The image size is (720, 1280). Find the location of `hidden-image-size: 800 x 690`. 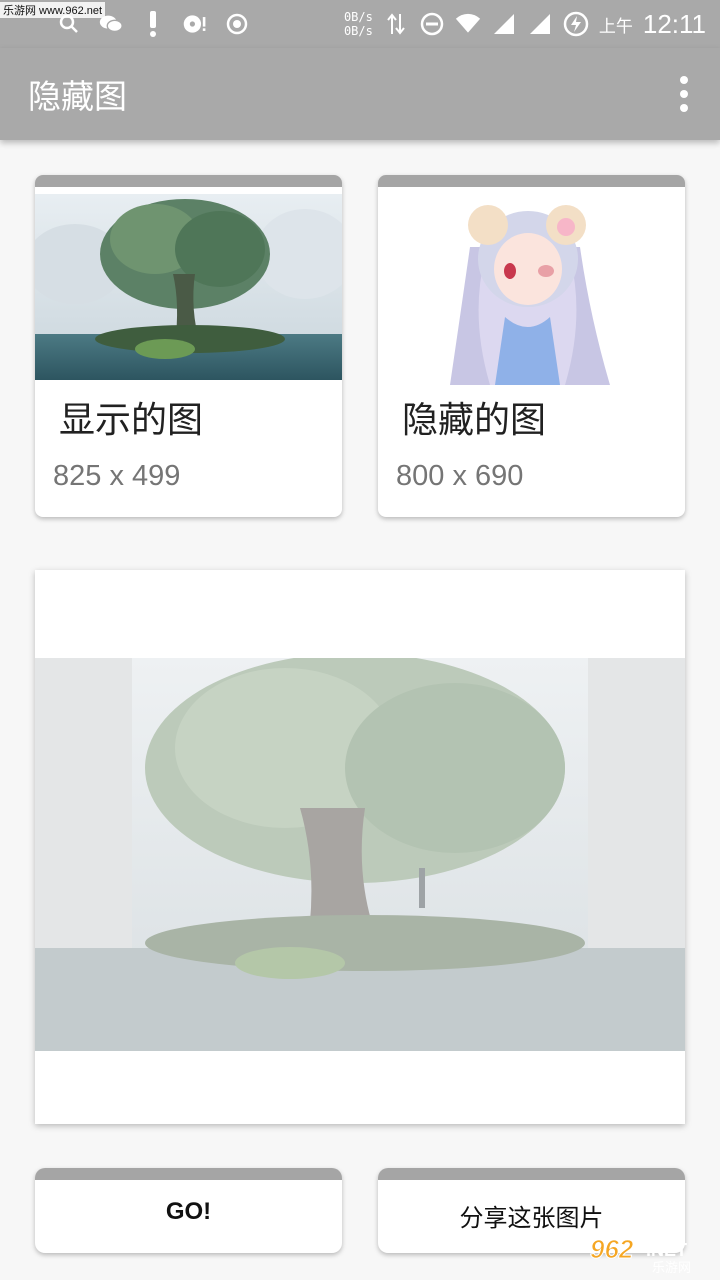

hidden-image-size: 800 x 690 is located at coordinates (460, 476).